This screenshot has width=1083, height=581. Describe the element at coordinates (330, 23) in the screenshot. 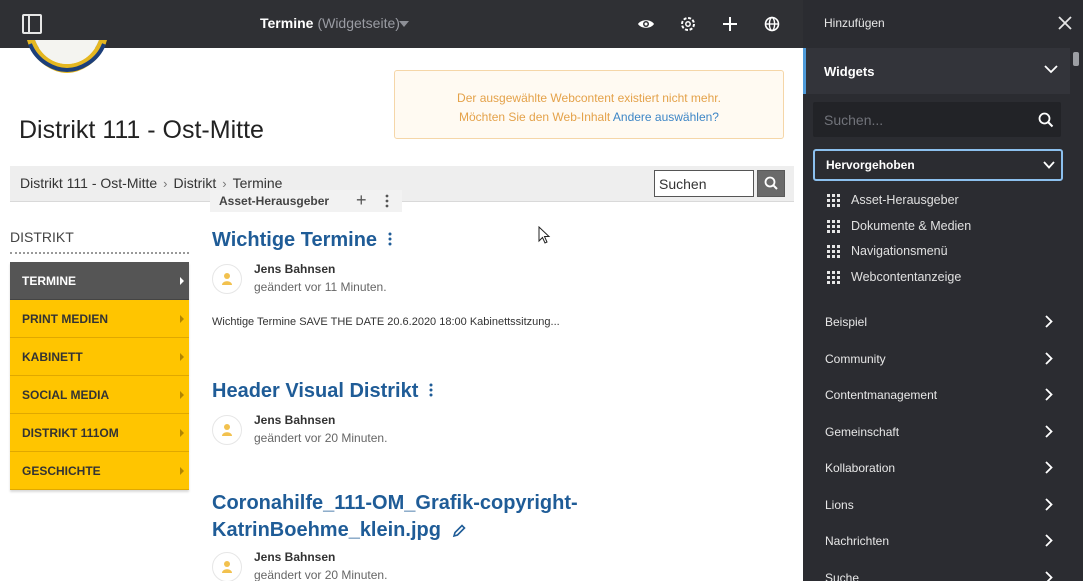

I see `page-title-selector: Termine (Widgetseite)` at that location.